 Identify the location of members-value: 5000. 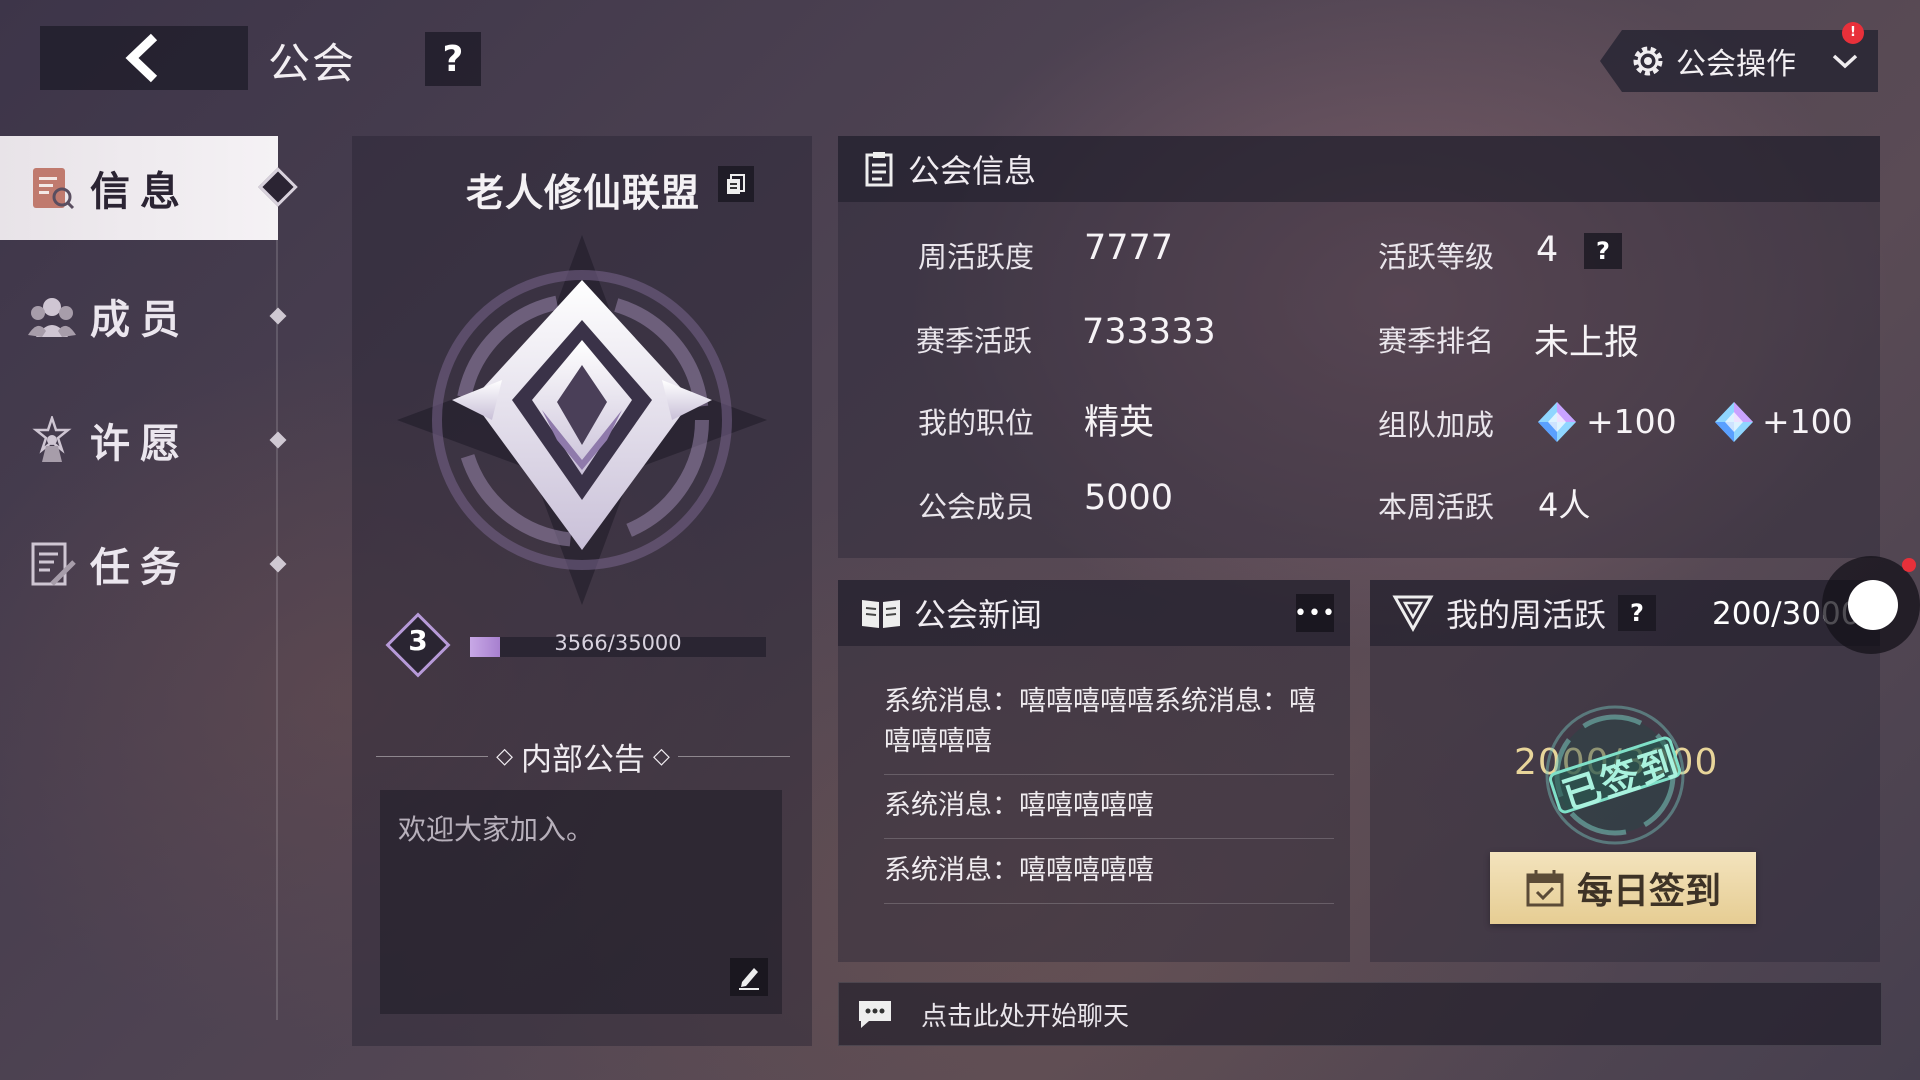
(1129, 498).